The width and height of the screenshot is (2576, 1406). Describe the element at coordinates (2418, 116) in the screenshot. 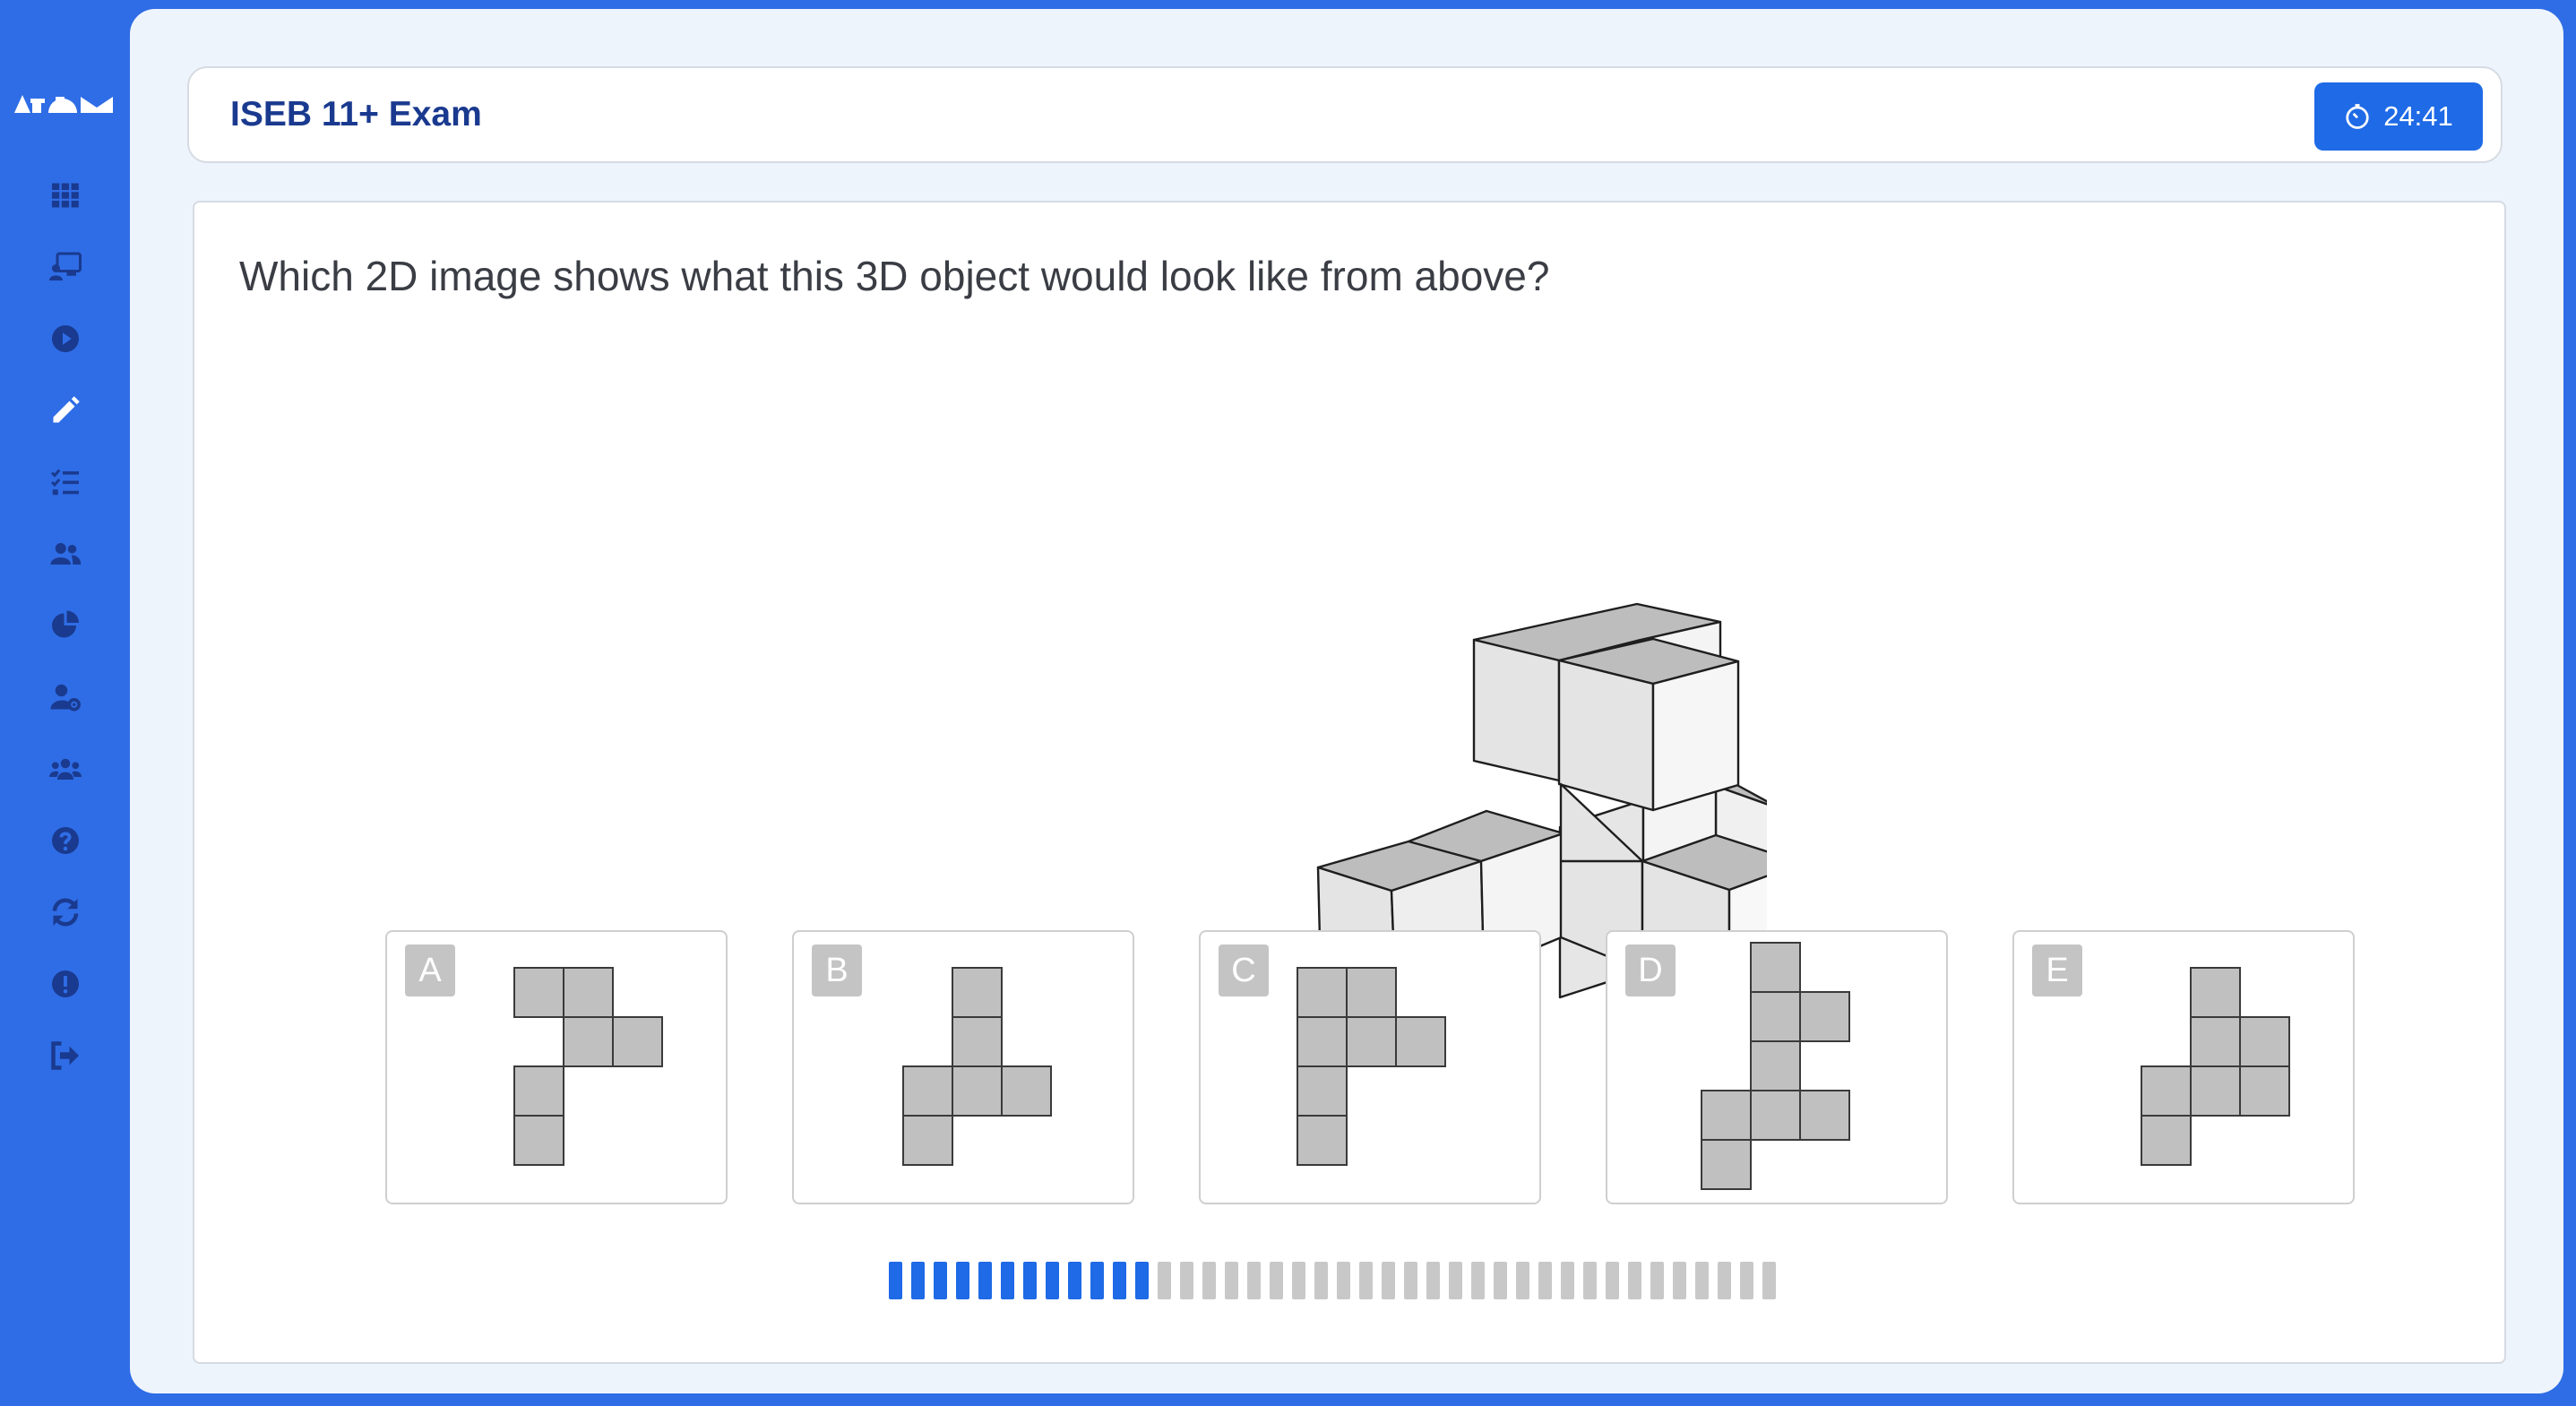

I see `timer-value: 24:41` at that location.